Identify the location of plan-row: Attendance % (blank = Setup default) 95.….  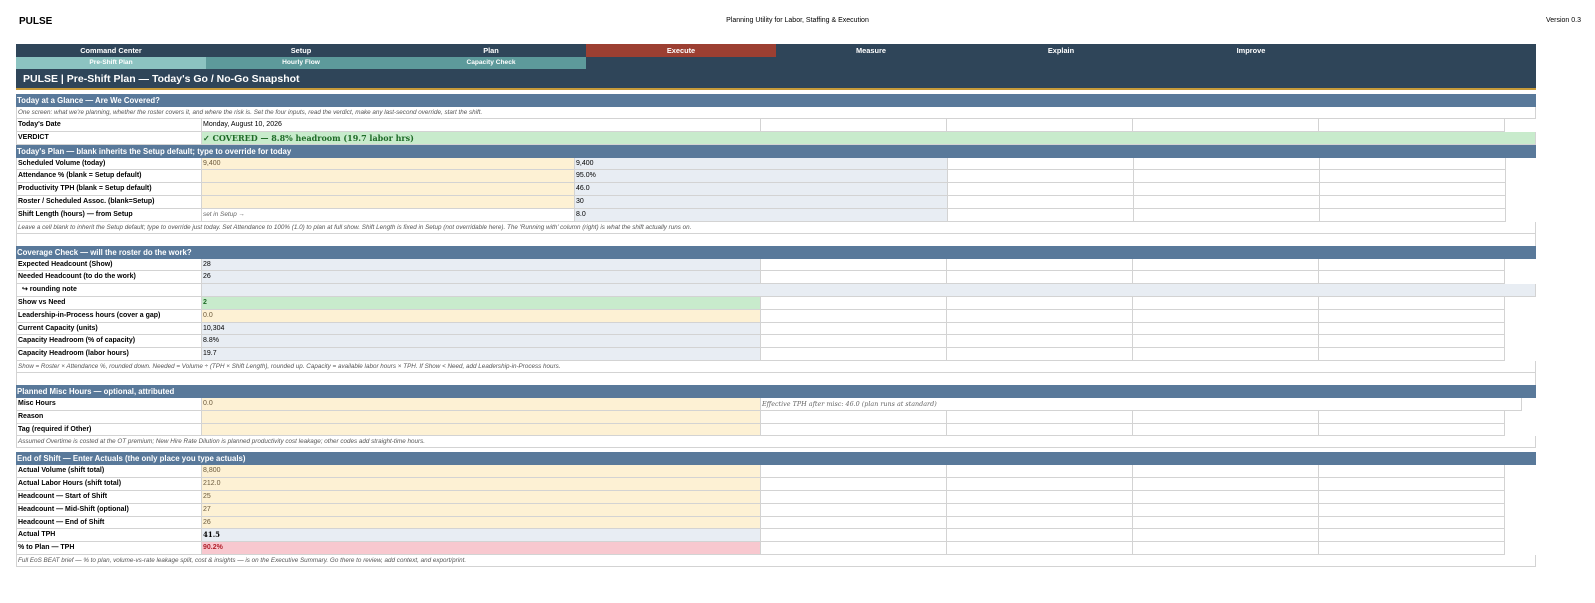
(776, 177).